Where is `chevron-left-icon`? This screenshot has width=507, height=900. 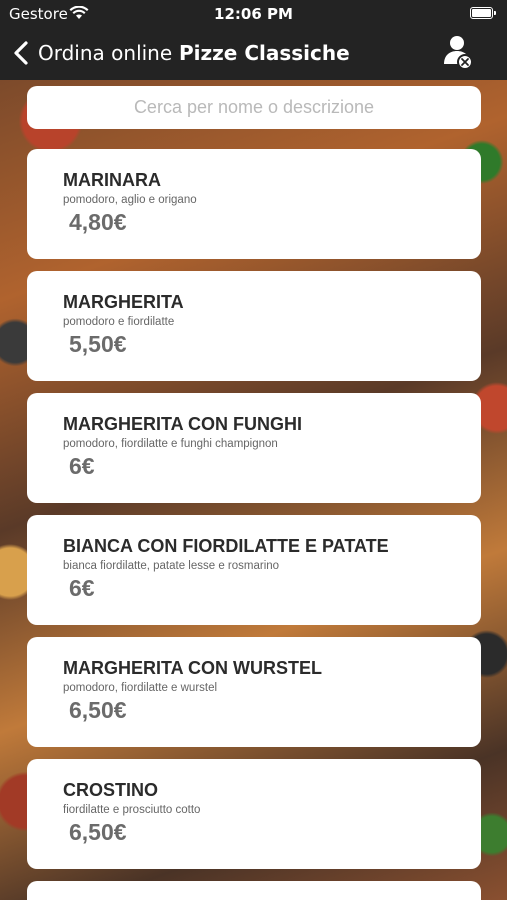
chevron-left-icon is located at coordinates (21, 53).